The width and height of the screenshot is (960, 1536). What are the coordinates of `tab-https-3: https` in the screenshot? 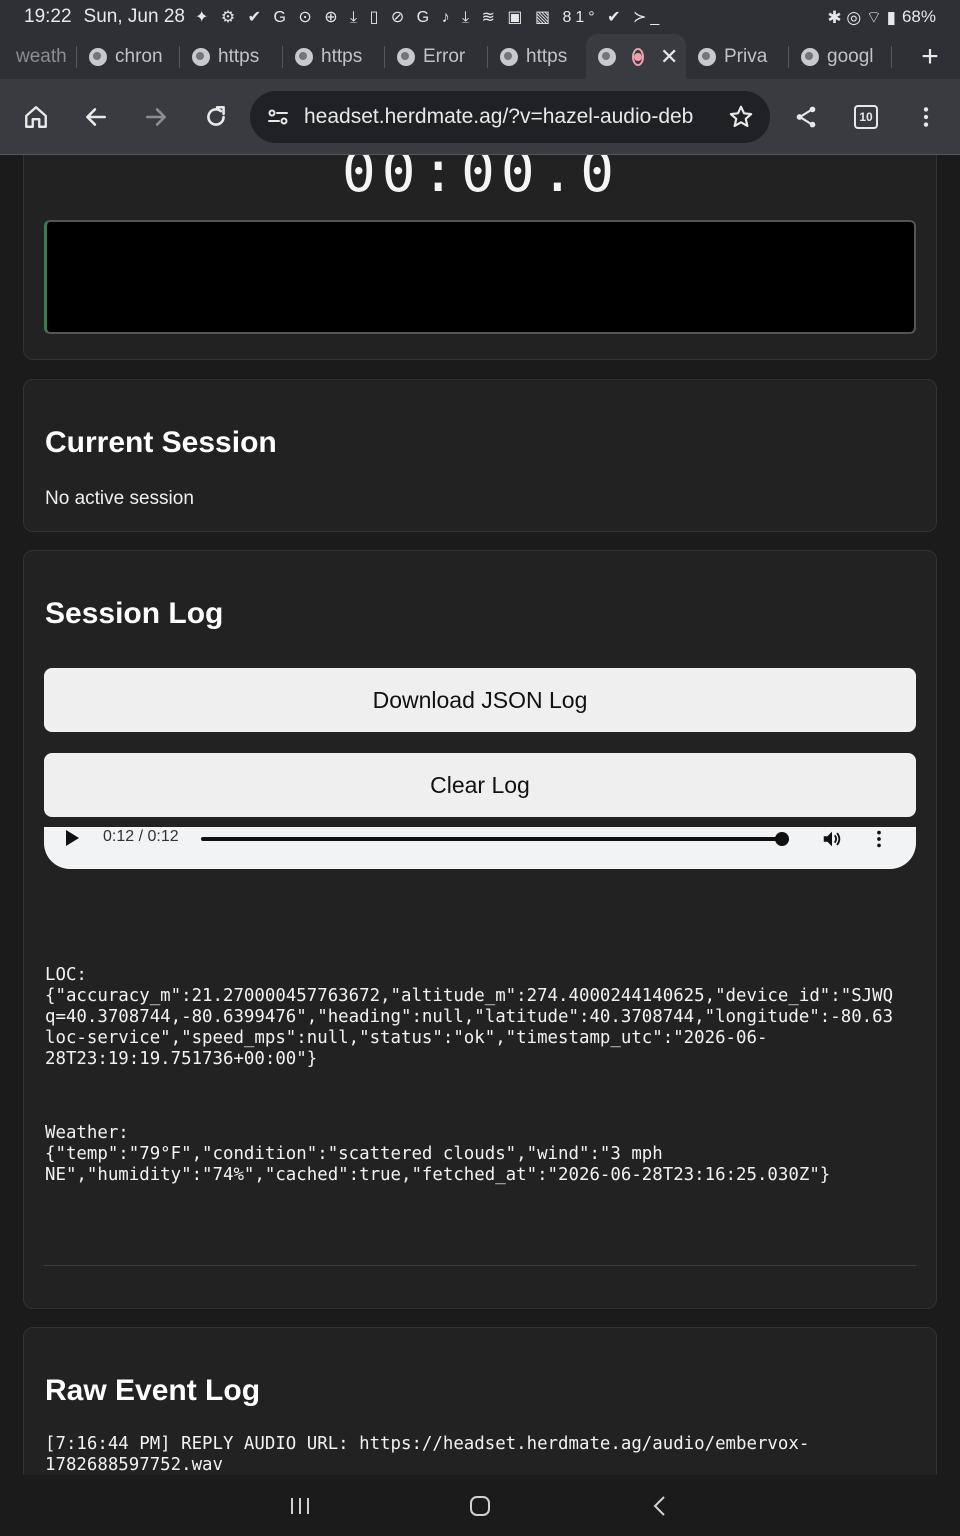 It's located at (537, 56).